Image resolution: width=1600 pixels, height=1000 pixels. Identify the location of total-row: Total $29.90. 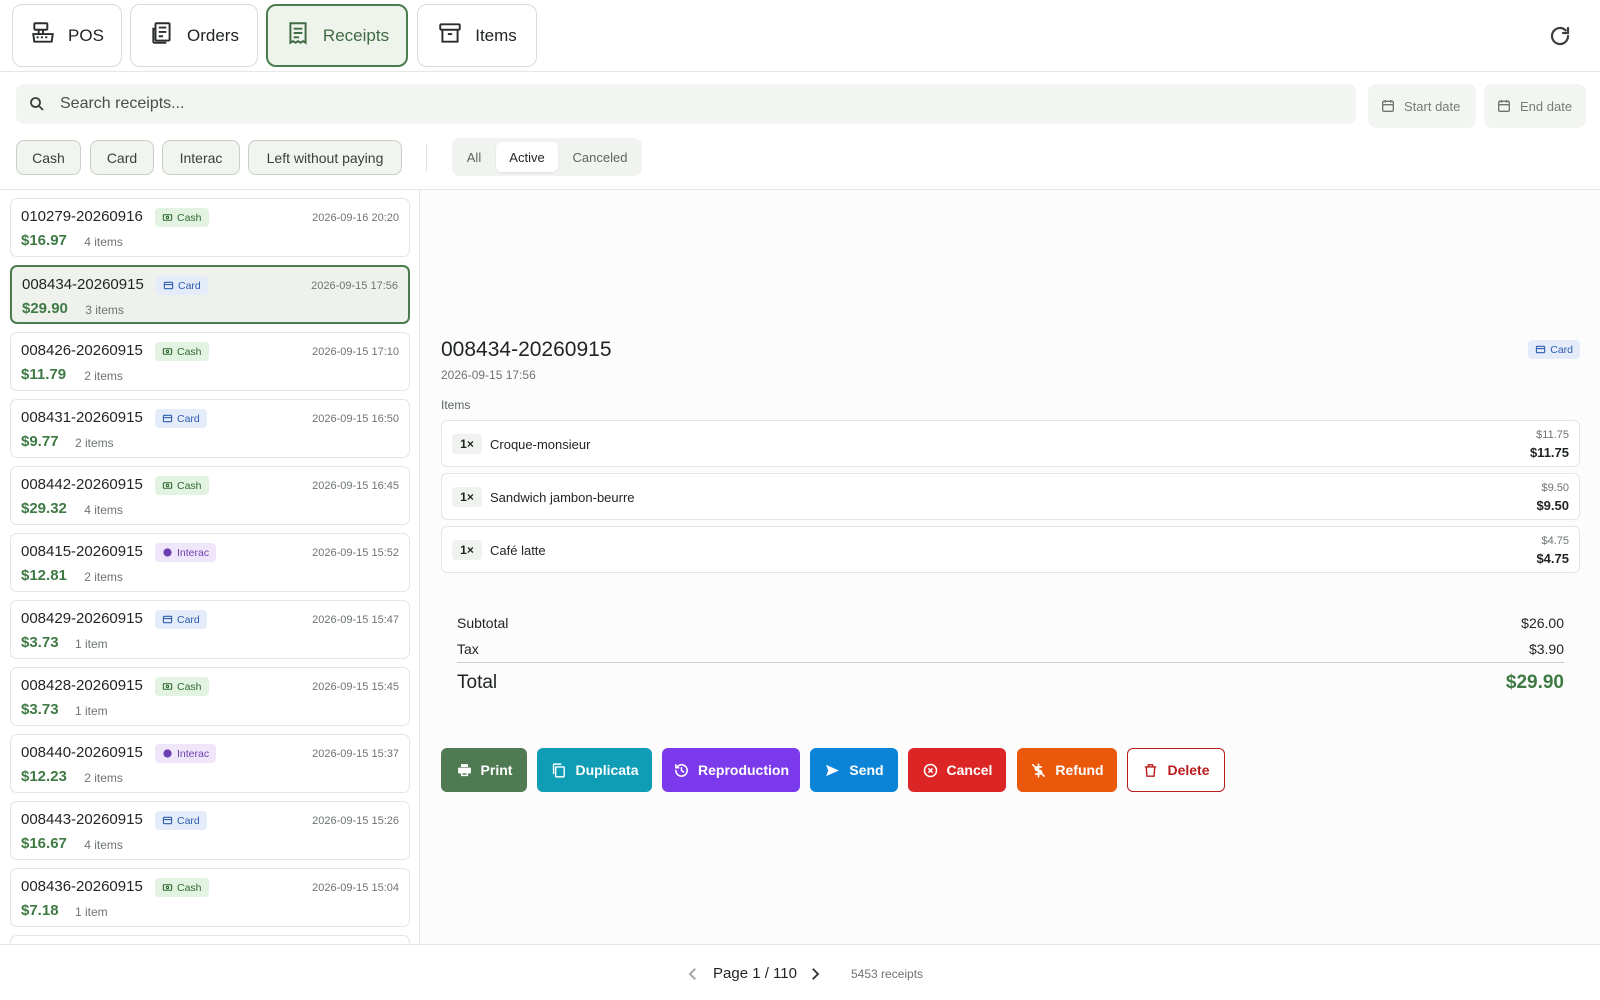
(1010, 683).